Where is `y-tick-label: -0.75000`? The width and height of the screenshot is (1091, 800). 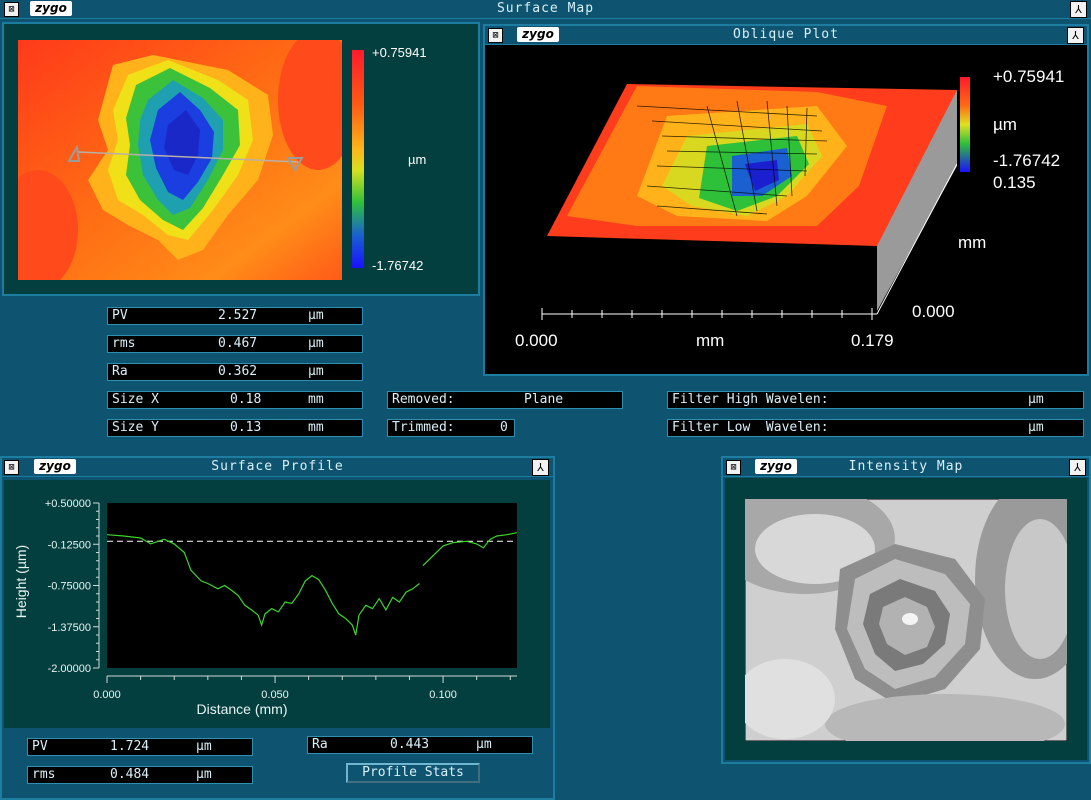 y-tick-label: -0.75000 is located at coordinates (69, 587).